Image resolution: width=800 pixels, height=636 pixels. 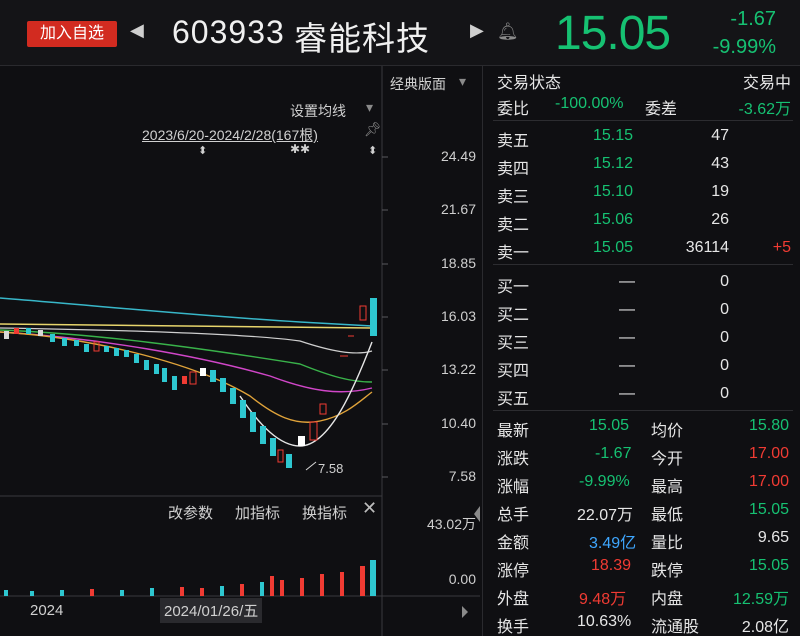 I want to click on stat-value: 17.00, so click(x=768, y=453).